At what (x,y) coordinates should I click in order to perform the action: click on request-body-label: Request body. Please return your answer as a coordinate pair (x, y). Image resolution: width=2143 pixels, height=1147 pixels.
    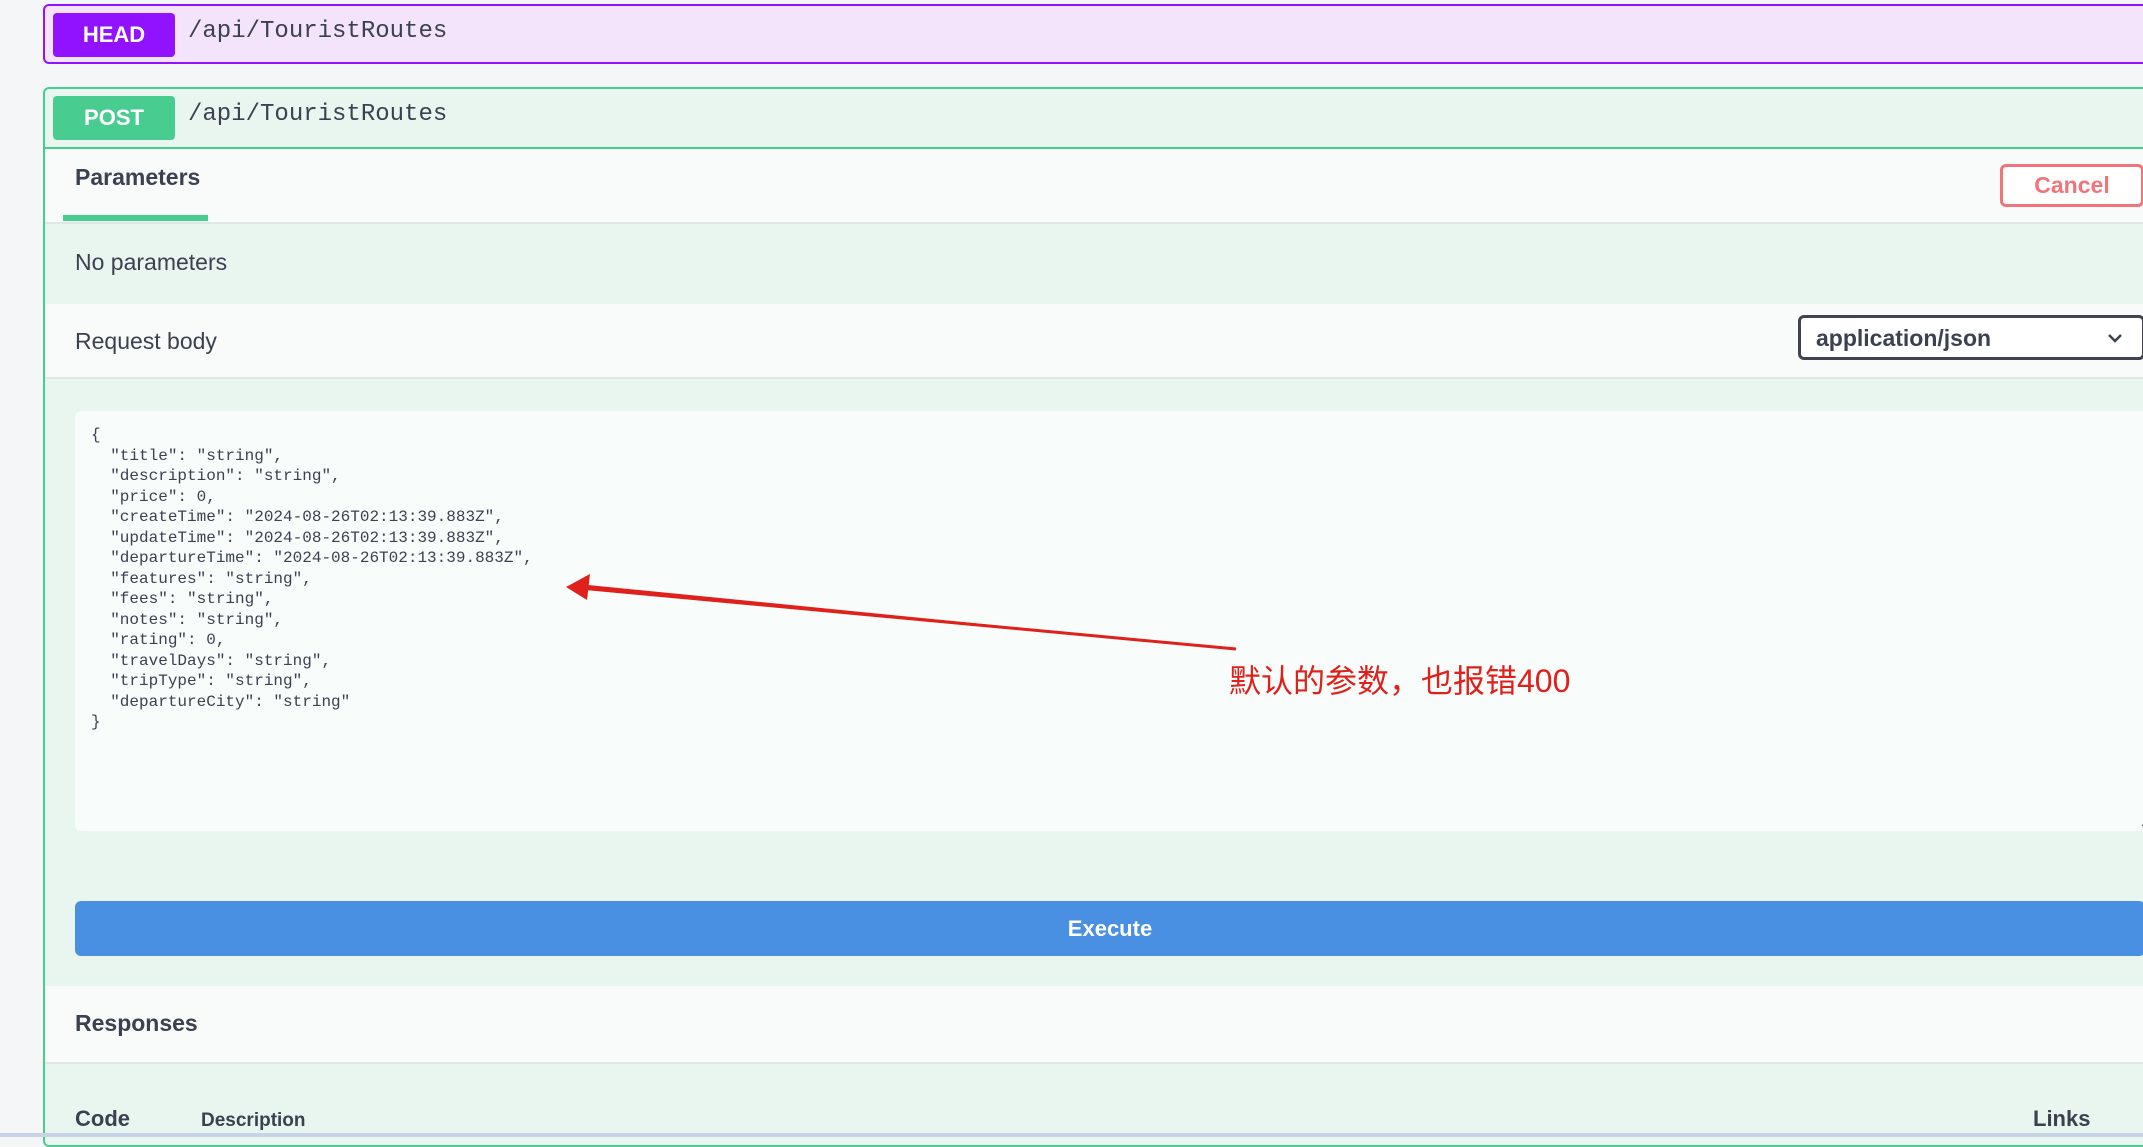
    Looking at the image, I should click on (146, 341).